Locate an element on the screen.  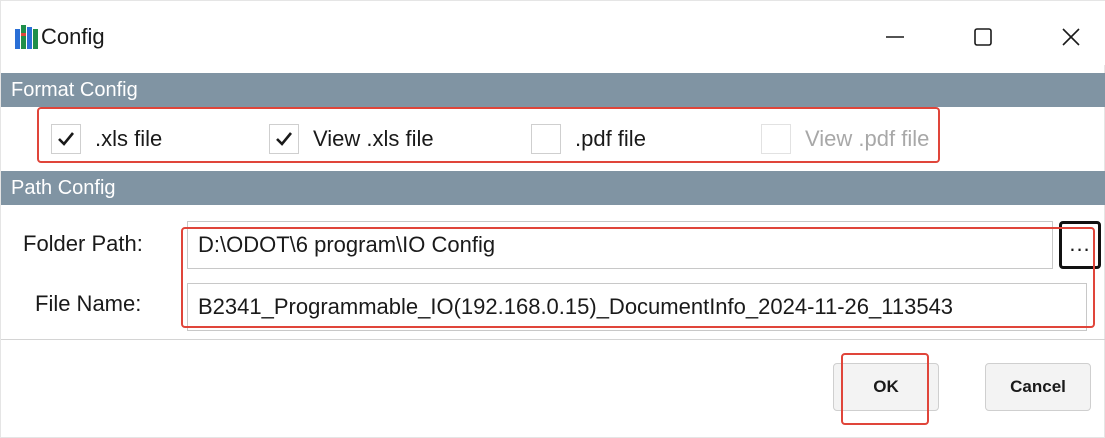
path-config-header: Path Config is located at coordinates (553, 188).